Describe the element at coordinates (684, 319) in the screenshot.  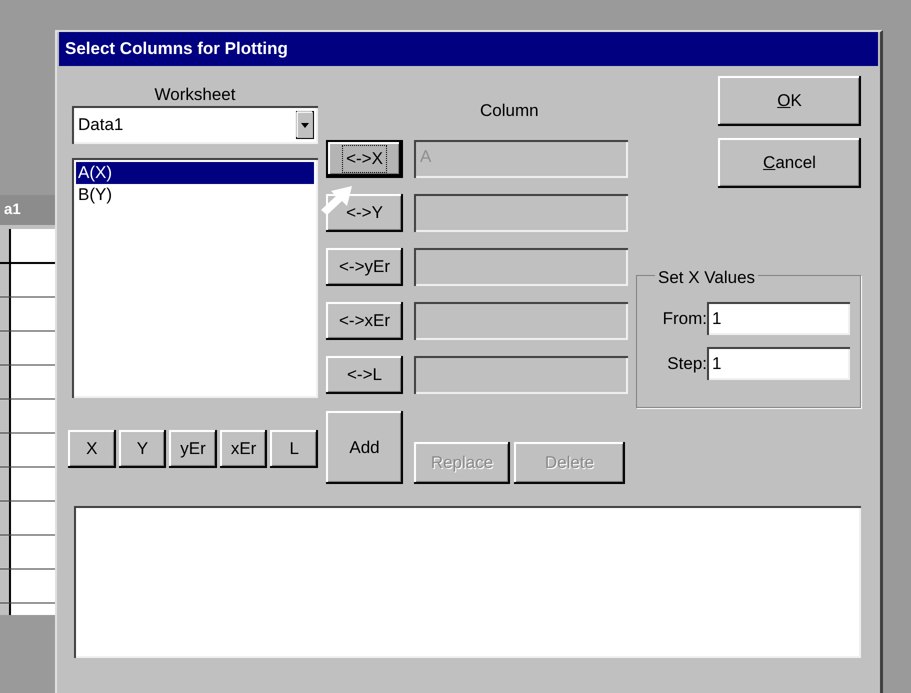
I see `field-label: From:` at that location.